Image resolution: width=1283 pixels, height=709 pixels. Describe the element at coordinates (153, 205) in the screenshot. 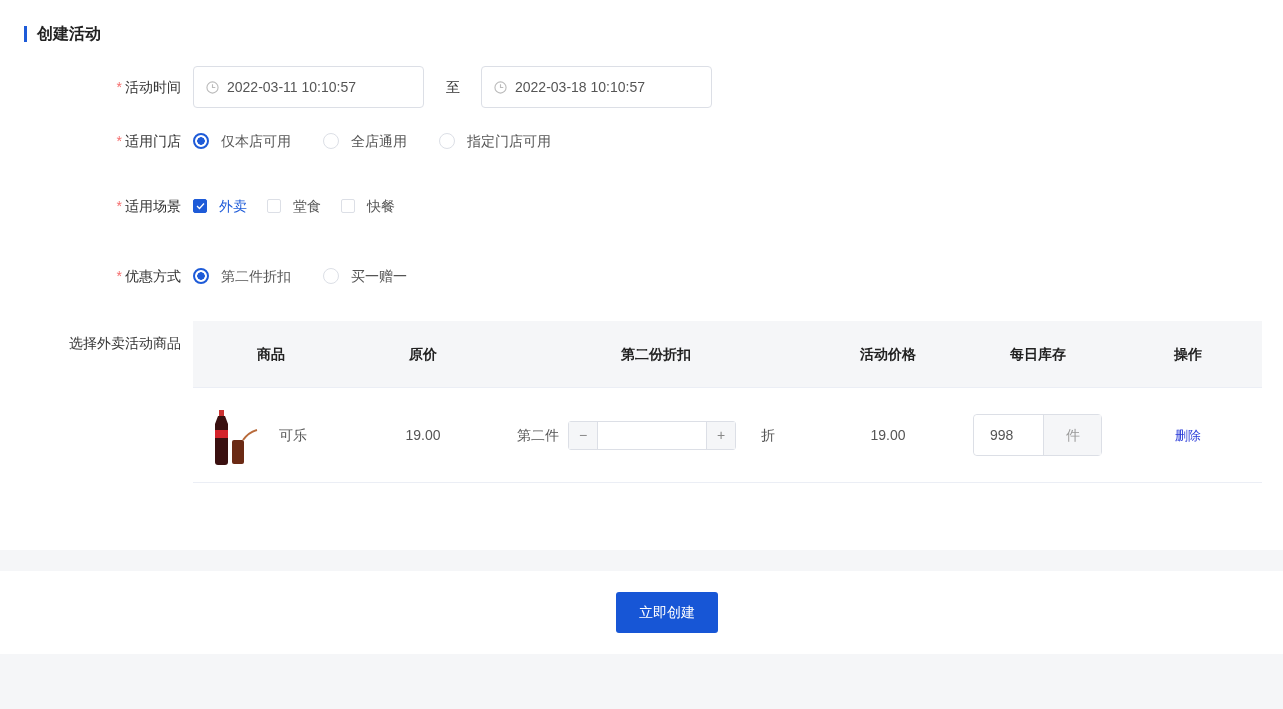

I see `field-label: 适用场景` at that location.